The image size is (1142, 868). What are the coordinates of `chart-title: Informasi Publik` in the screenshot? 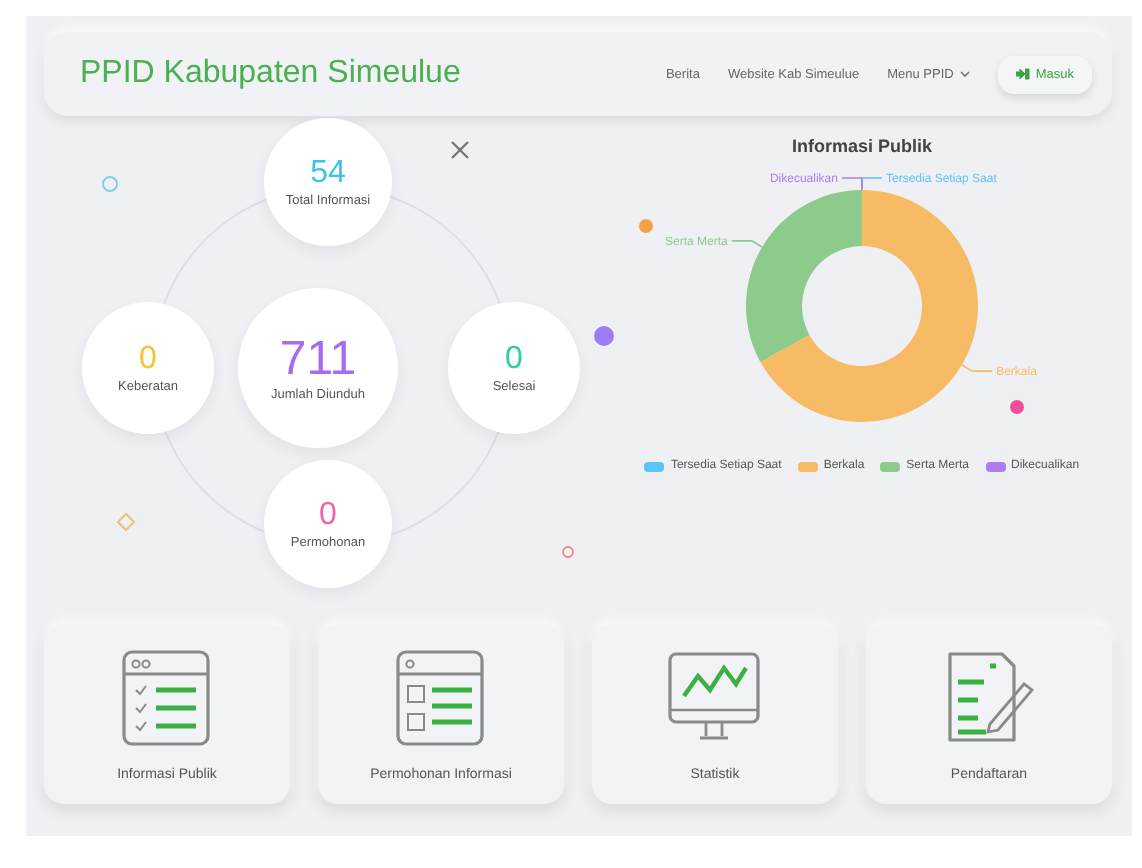 It's located at (861, 146).